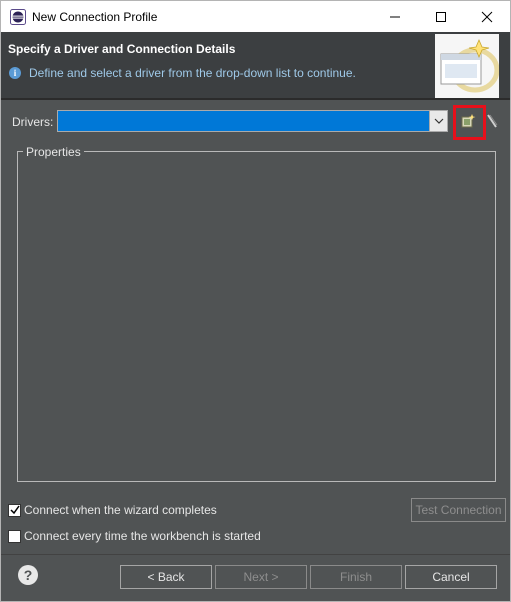 The height and width of the screenshot is (602, 511). I want to click on header-separator, so click(255, 99).